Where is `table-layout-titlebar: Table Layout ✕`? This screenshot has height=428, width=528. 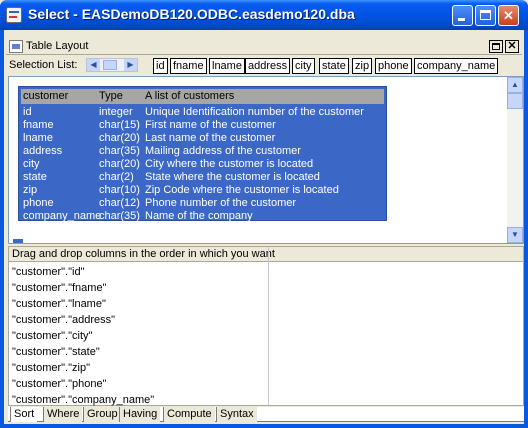
table-layout-titlebar: Table Layout ✕ is located at coordinates (264, 47).